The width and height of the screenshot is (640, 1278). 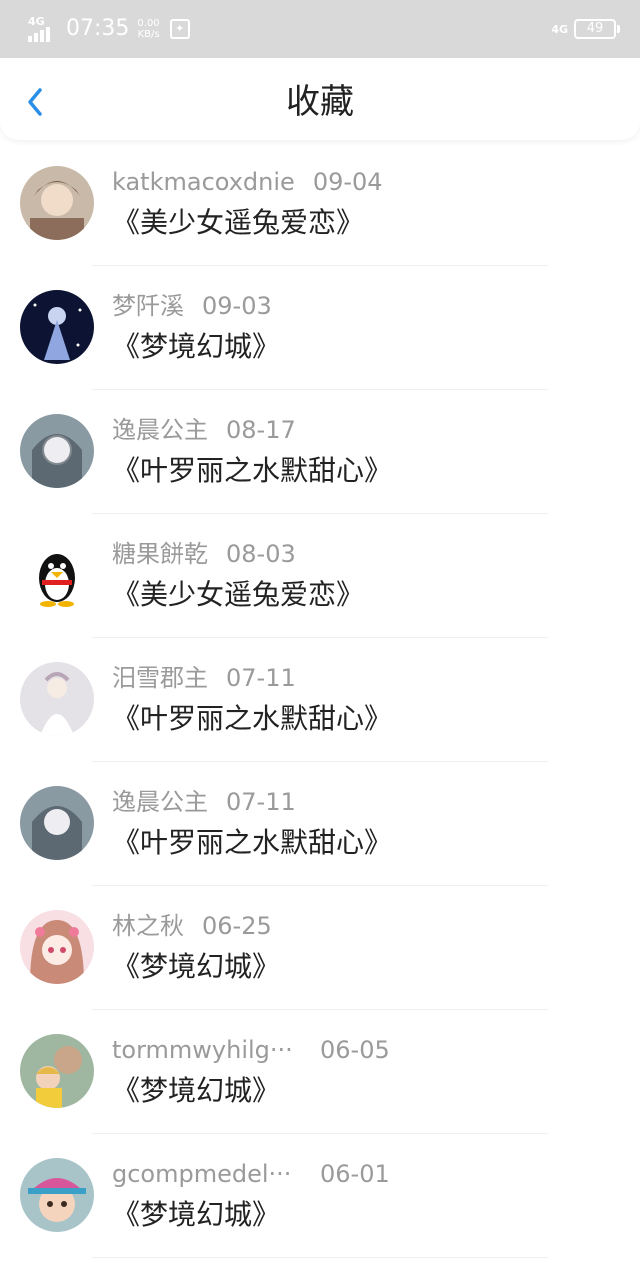 I want to click on user-name: gcompmedel···, so click(x=207, y=1174).